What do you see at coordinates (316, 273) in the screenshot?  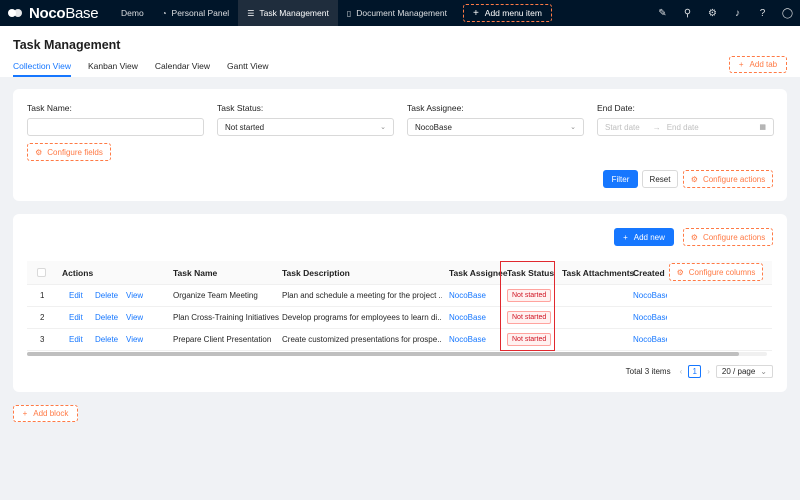 I see `column-header-task-description: Task Description` at bounding box center [316, 273].